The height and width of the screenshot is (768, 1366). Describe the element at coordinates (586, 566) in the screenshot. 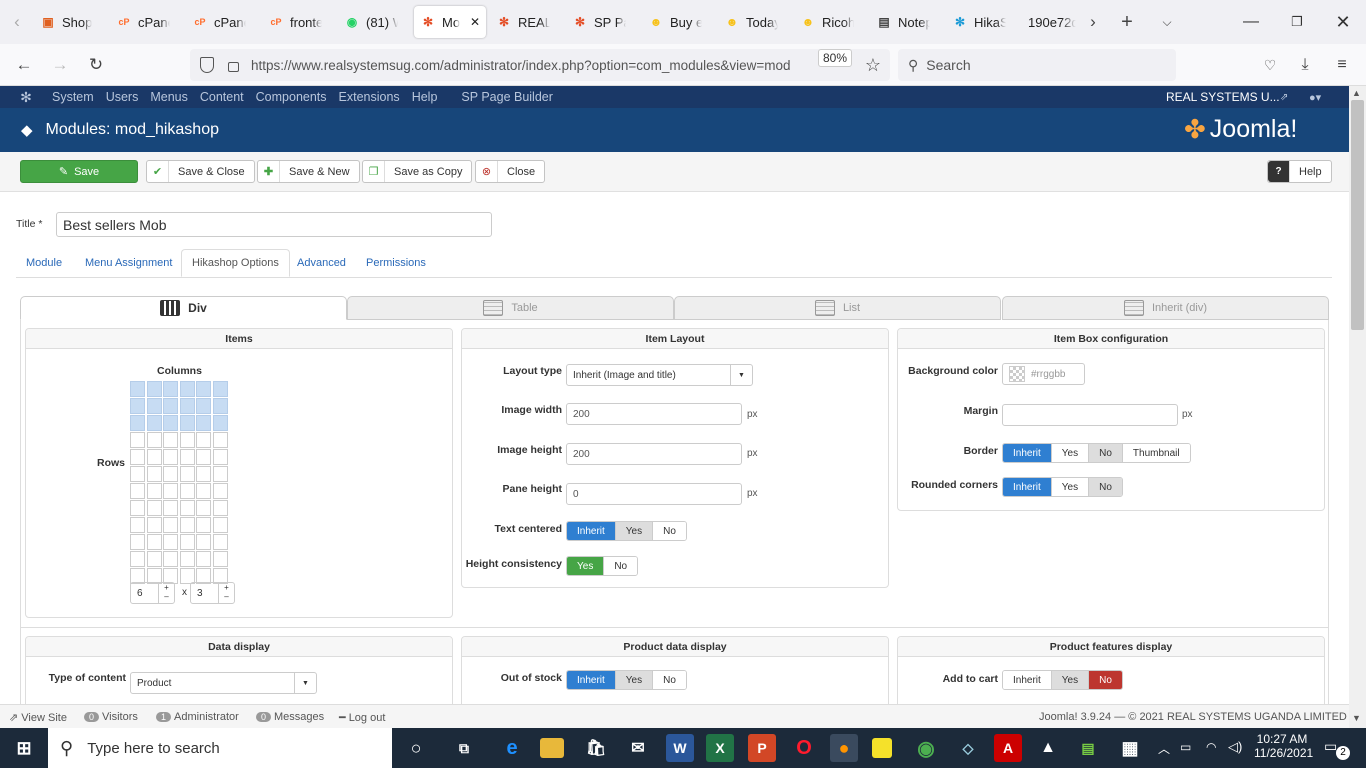

I see `height-consistency-yes: Yes` at that location.